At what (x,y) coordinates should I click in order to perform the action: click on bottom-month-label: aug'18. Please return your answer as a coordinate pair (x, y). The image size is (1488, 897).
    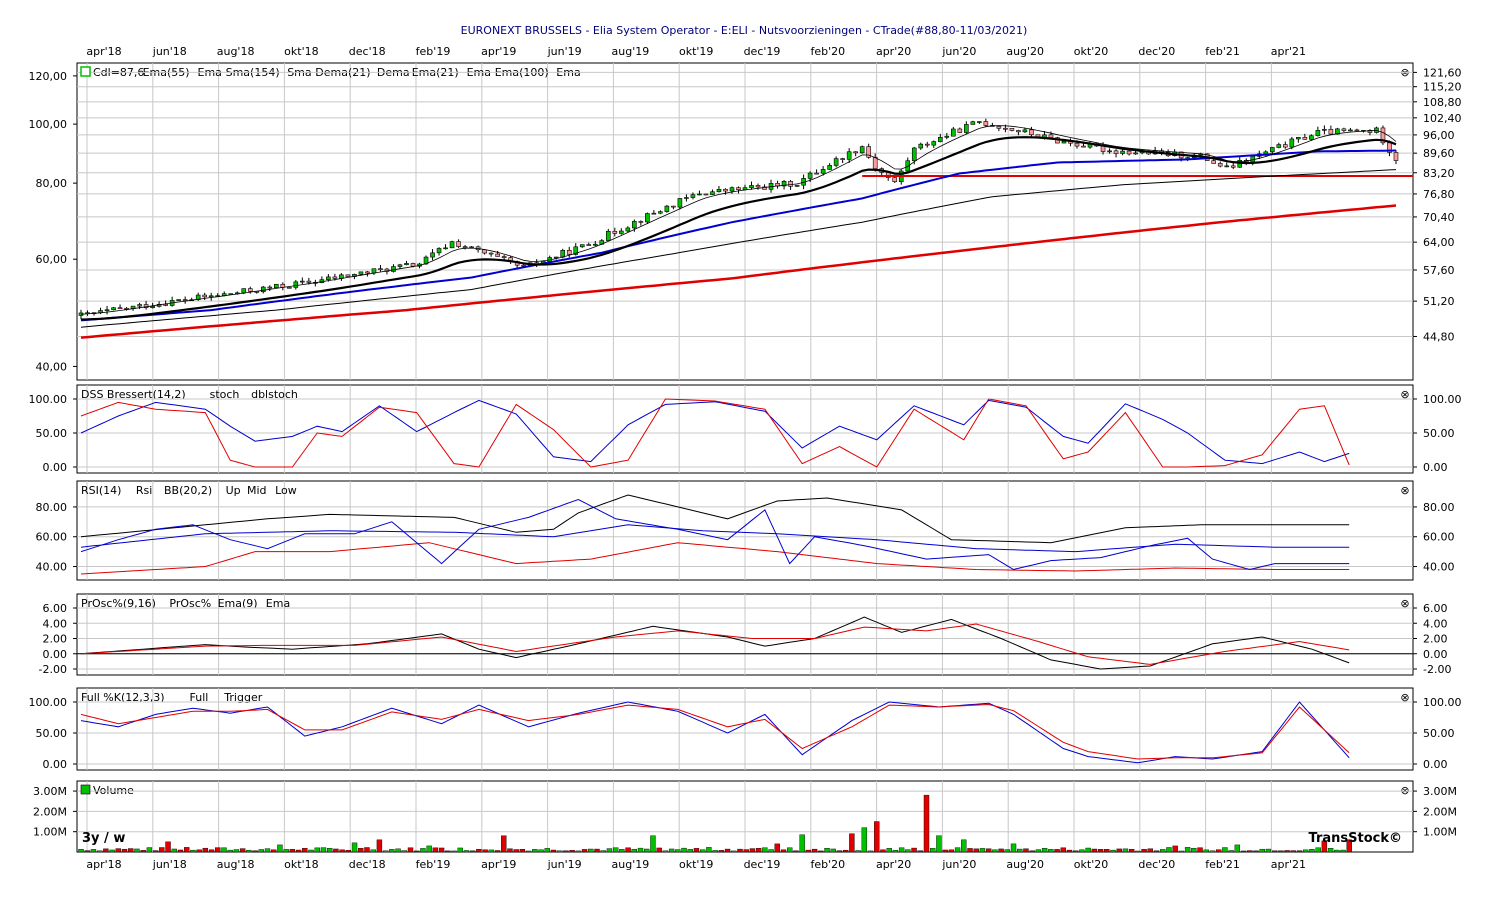
    Looking at the image, I should click on (236, 864).